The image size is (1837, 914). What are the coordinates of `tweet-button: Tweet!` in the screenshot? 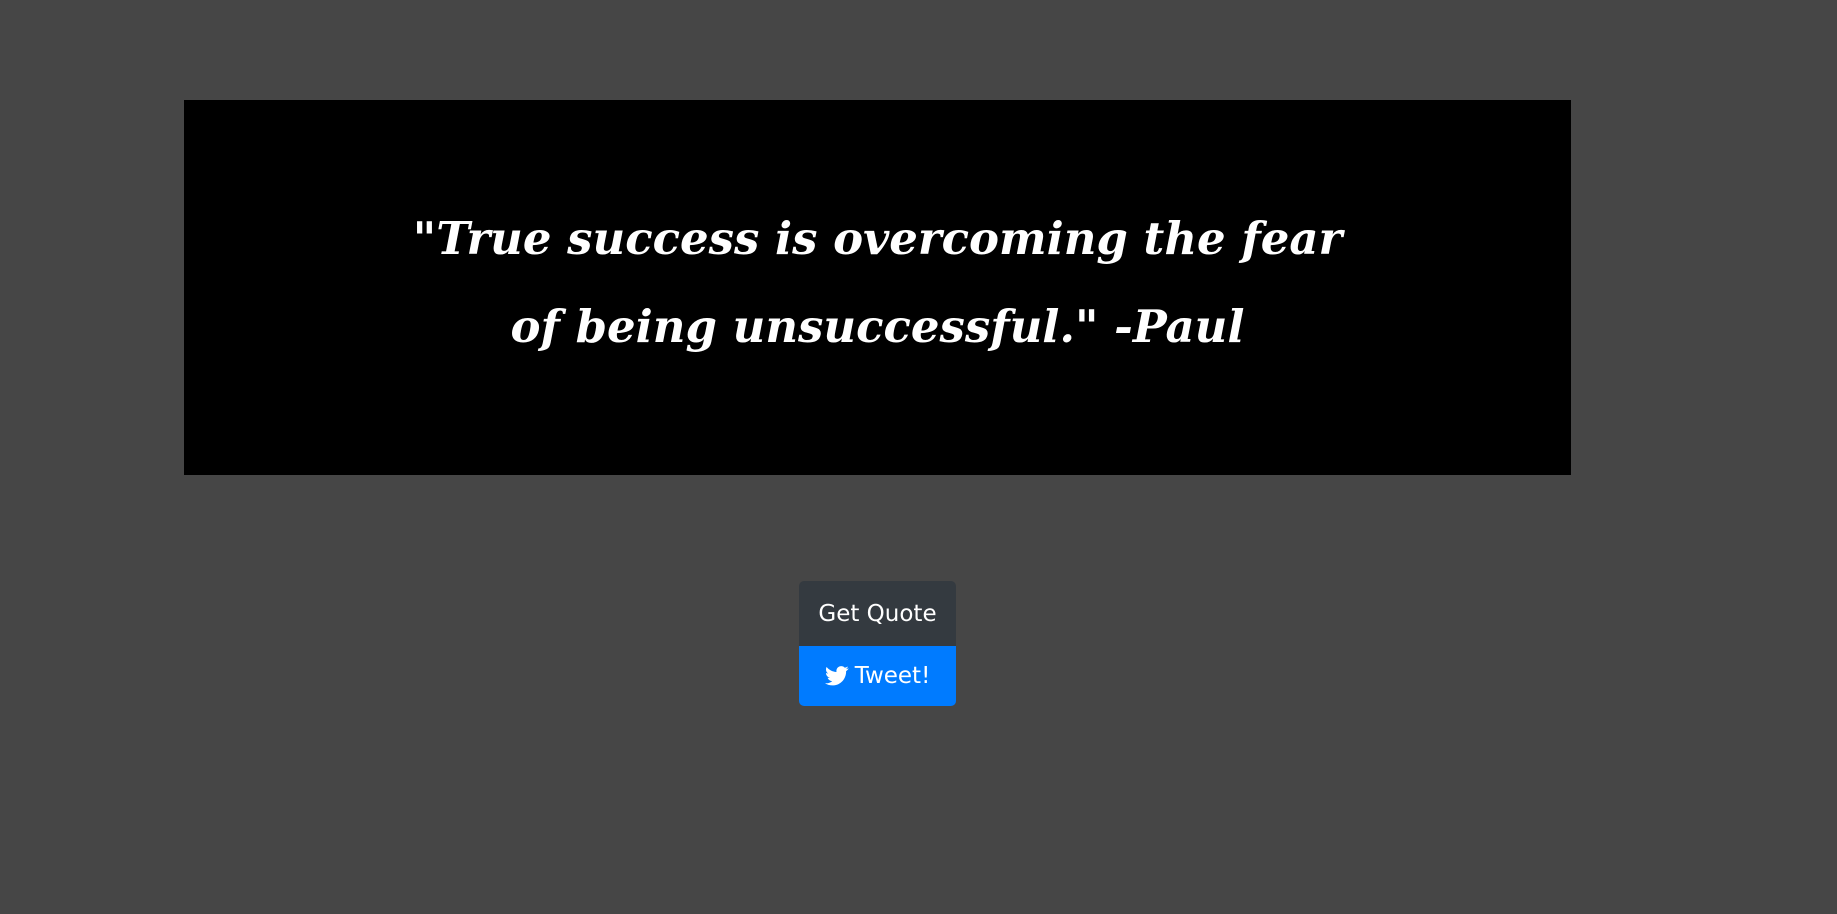 It's located at (877, 676).